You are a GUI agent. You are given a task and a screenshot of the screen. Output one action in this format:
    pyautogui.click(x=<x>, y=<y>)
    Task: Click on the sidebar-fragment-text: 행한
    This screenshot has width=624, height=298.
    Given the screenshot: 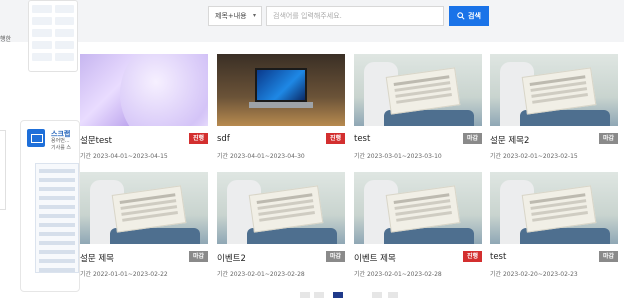 What is the action you would take?
    pyautogui.click(x=6, y=39)
    